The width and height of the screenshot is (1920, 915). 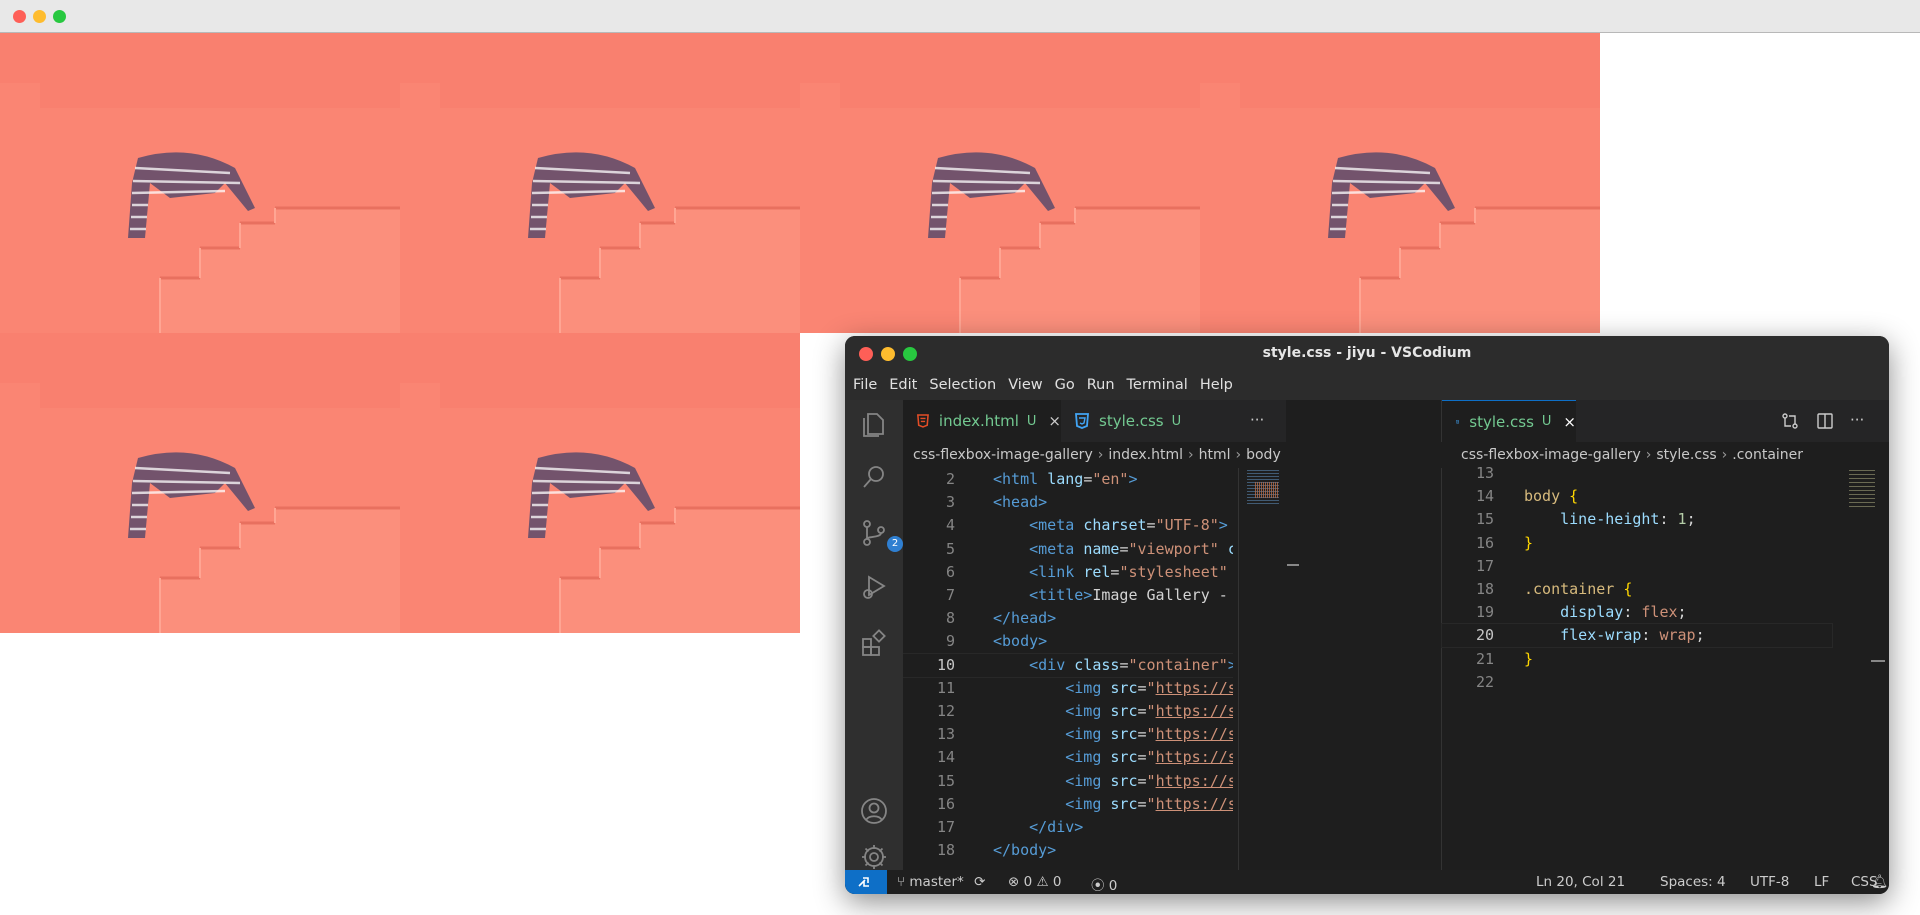 I want to click on line-number: 7, so click(x=950, y=595).